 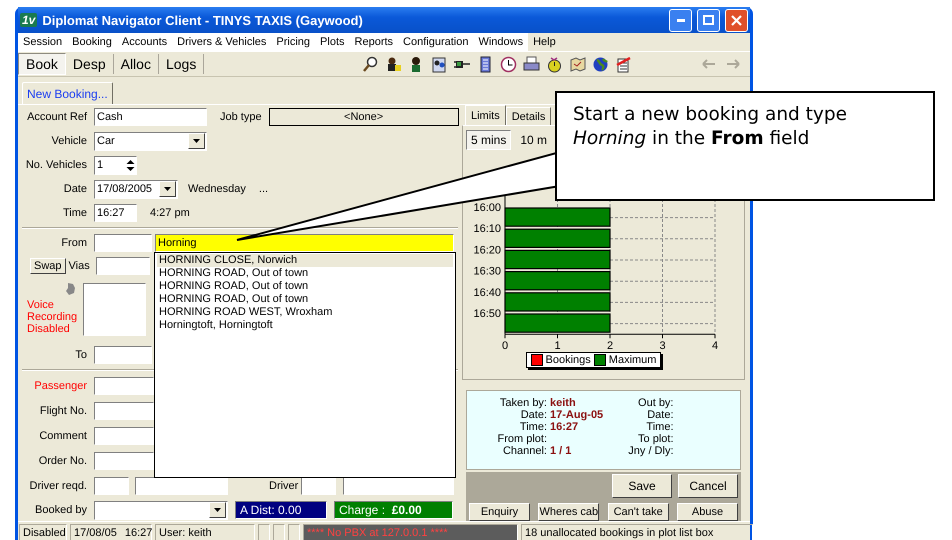 I want to click on time-text: 4:27 pm, so click(x=170, y=213).